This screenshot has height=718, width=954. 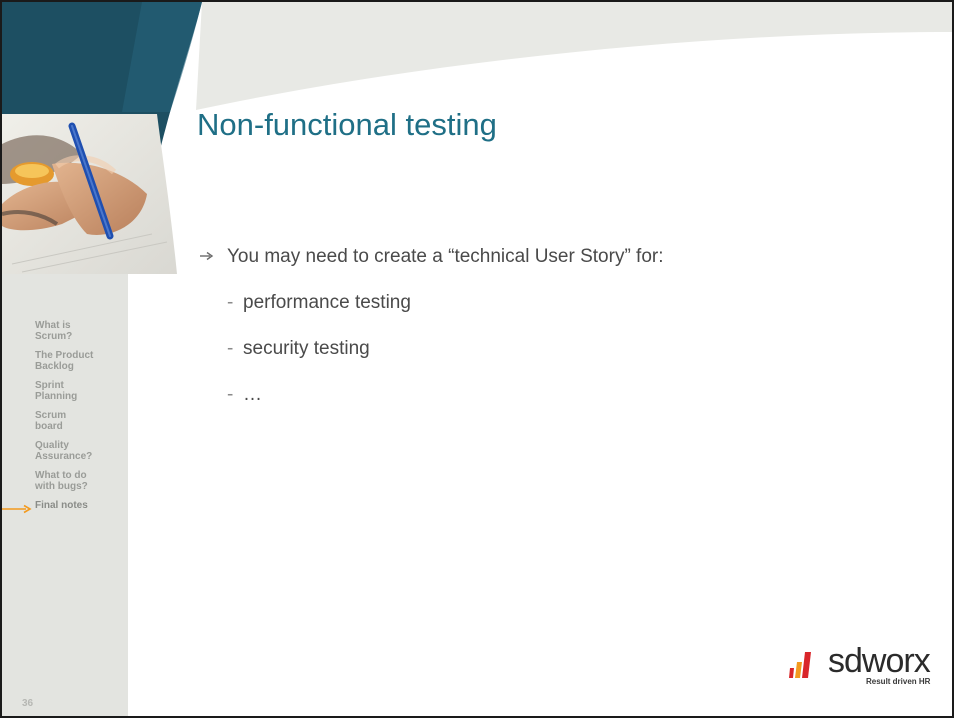 I want to click on nav-item-sprint-planning: Sprint Planning, so click(x=82, y=391).